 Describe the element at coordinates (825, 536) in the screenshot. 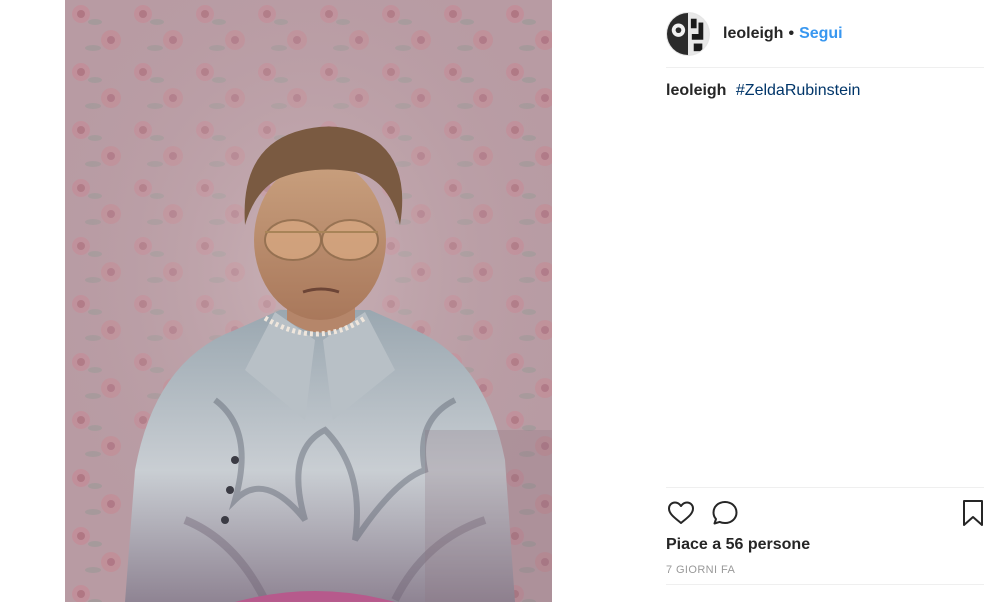

I see `post-actions-section: Piace a 56 persone 7 GIORNI FA` at that location.